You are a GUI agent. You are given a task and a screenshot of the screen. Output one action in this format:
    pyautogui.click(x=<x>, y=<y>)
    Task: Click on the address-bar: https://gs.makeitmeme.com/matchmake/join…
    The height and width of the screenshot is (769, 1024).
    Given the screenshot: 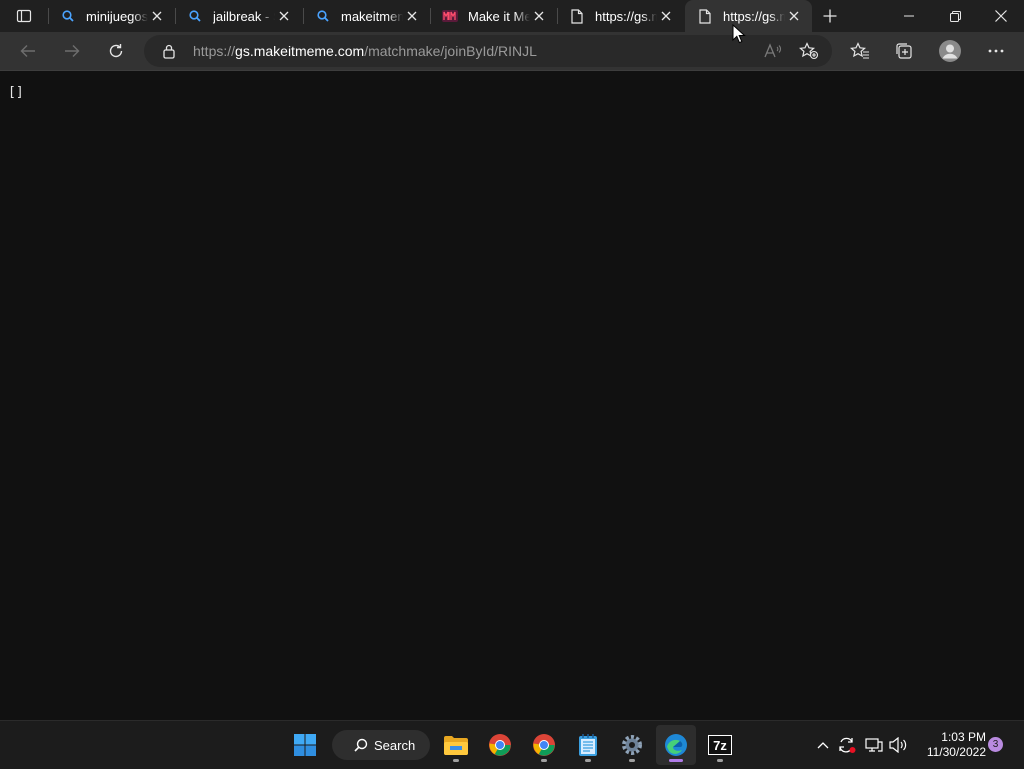 What is the action you would take?
    pyautogui.click(x=488, y=51)
    